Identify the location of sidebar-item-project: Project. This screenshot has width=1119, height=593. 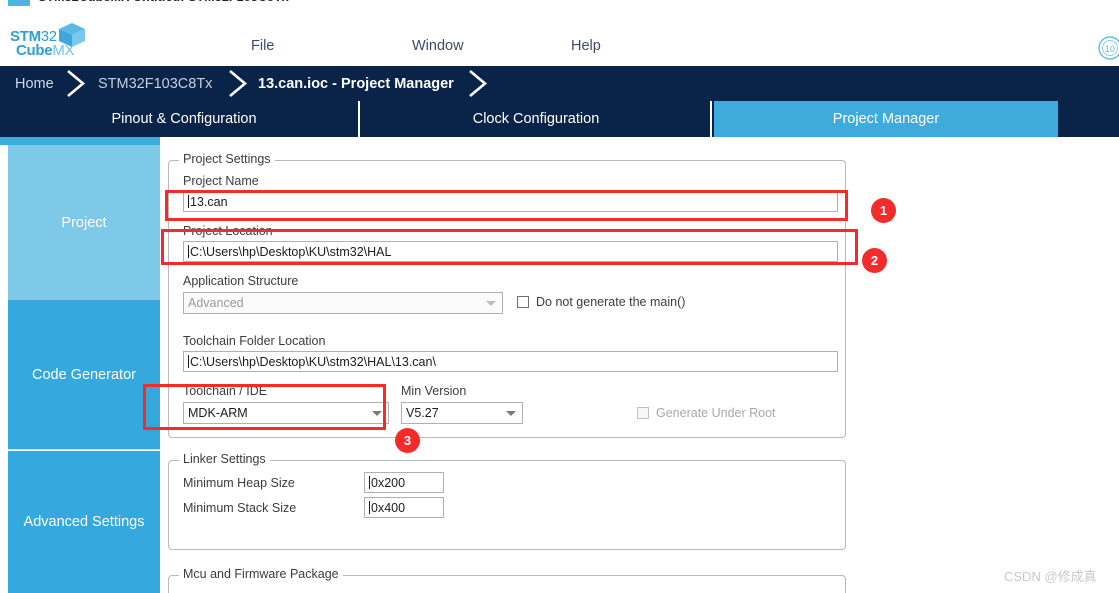
(84, 222).